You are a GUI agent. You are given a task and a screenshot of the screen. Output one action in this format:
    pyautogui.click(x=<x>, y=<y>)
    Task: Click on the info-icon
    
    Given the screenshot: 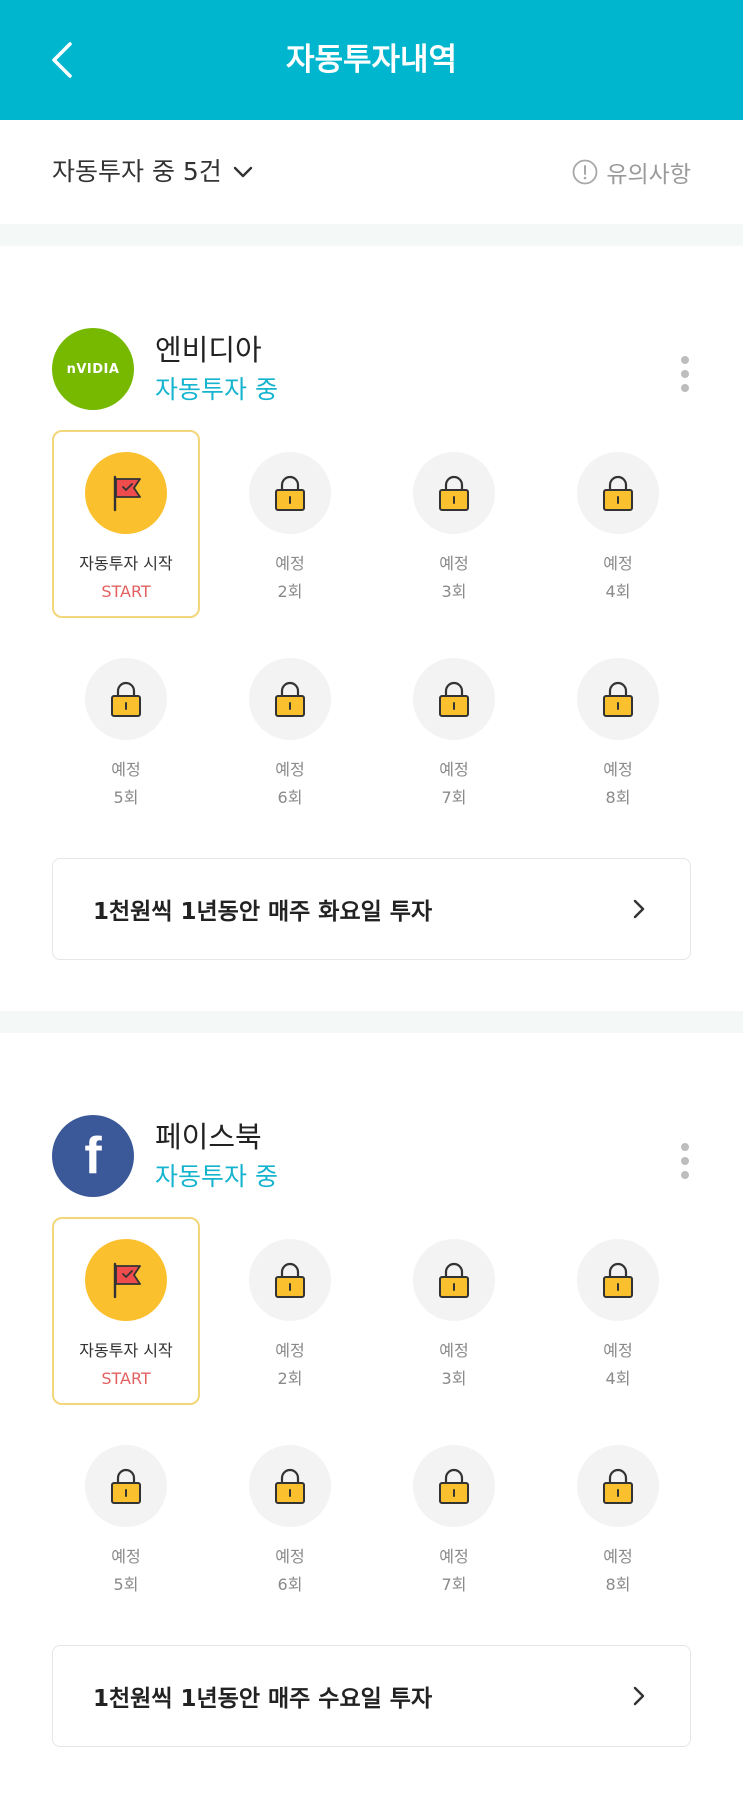 What is the action you would take?
    pyautogui.click(x=585, y=172)
    